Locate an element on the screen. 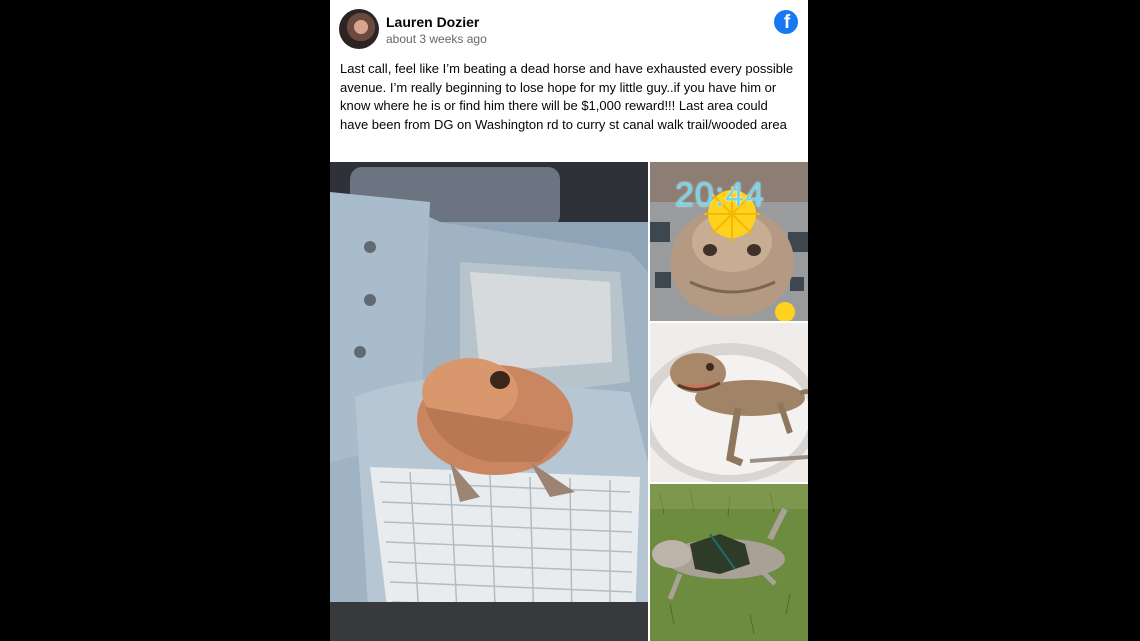  photo-dragon-on-grass-image is located at coordinates (729, 562).